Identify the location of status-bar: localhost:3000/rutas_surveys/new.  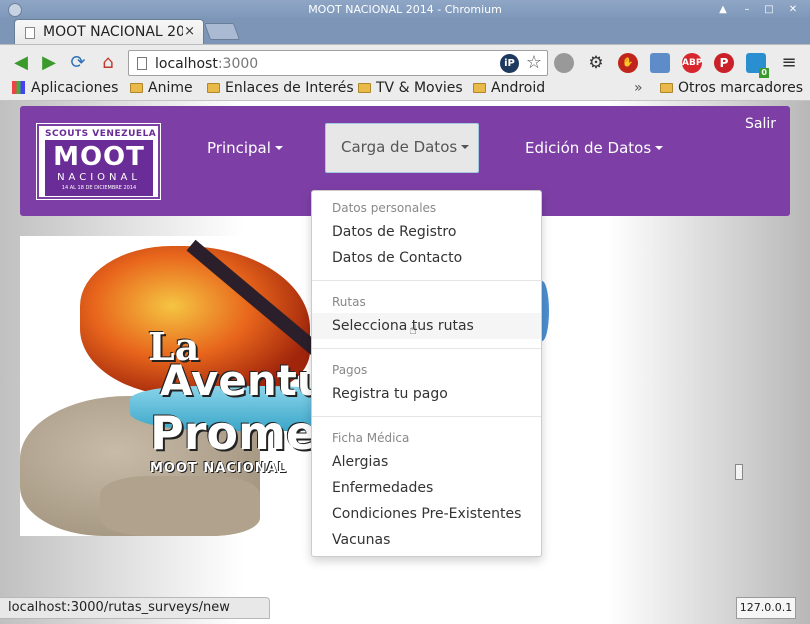
(135, 608).